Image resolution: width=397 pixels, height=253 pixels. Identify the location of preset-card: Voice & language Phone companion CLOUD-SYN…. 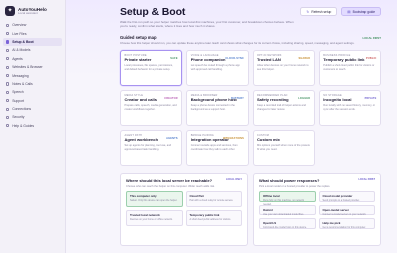
(217, 68).